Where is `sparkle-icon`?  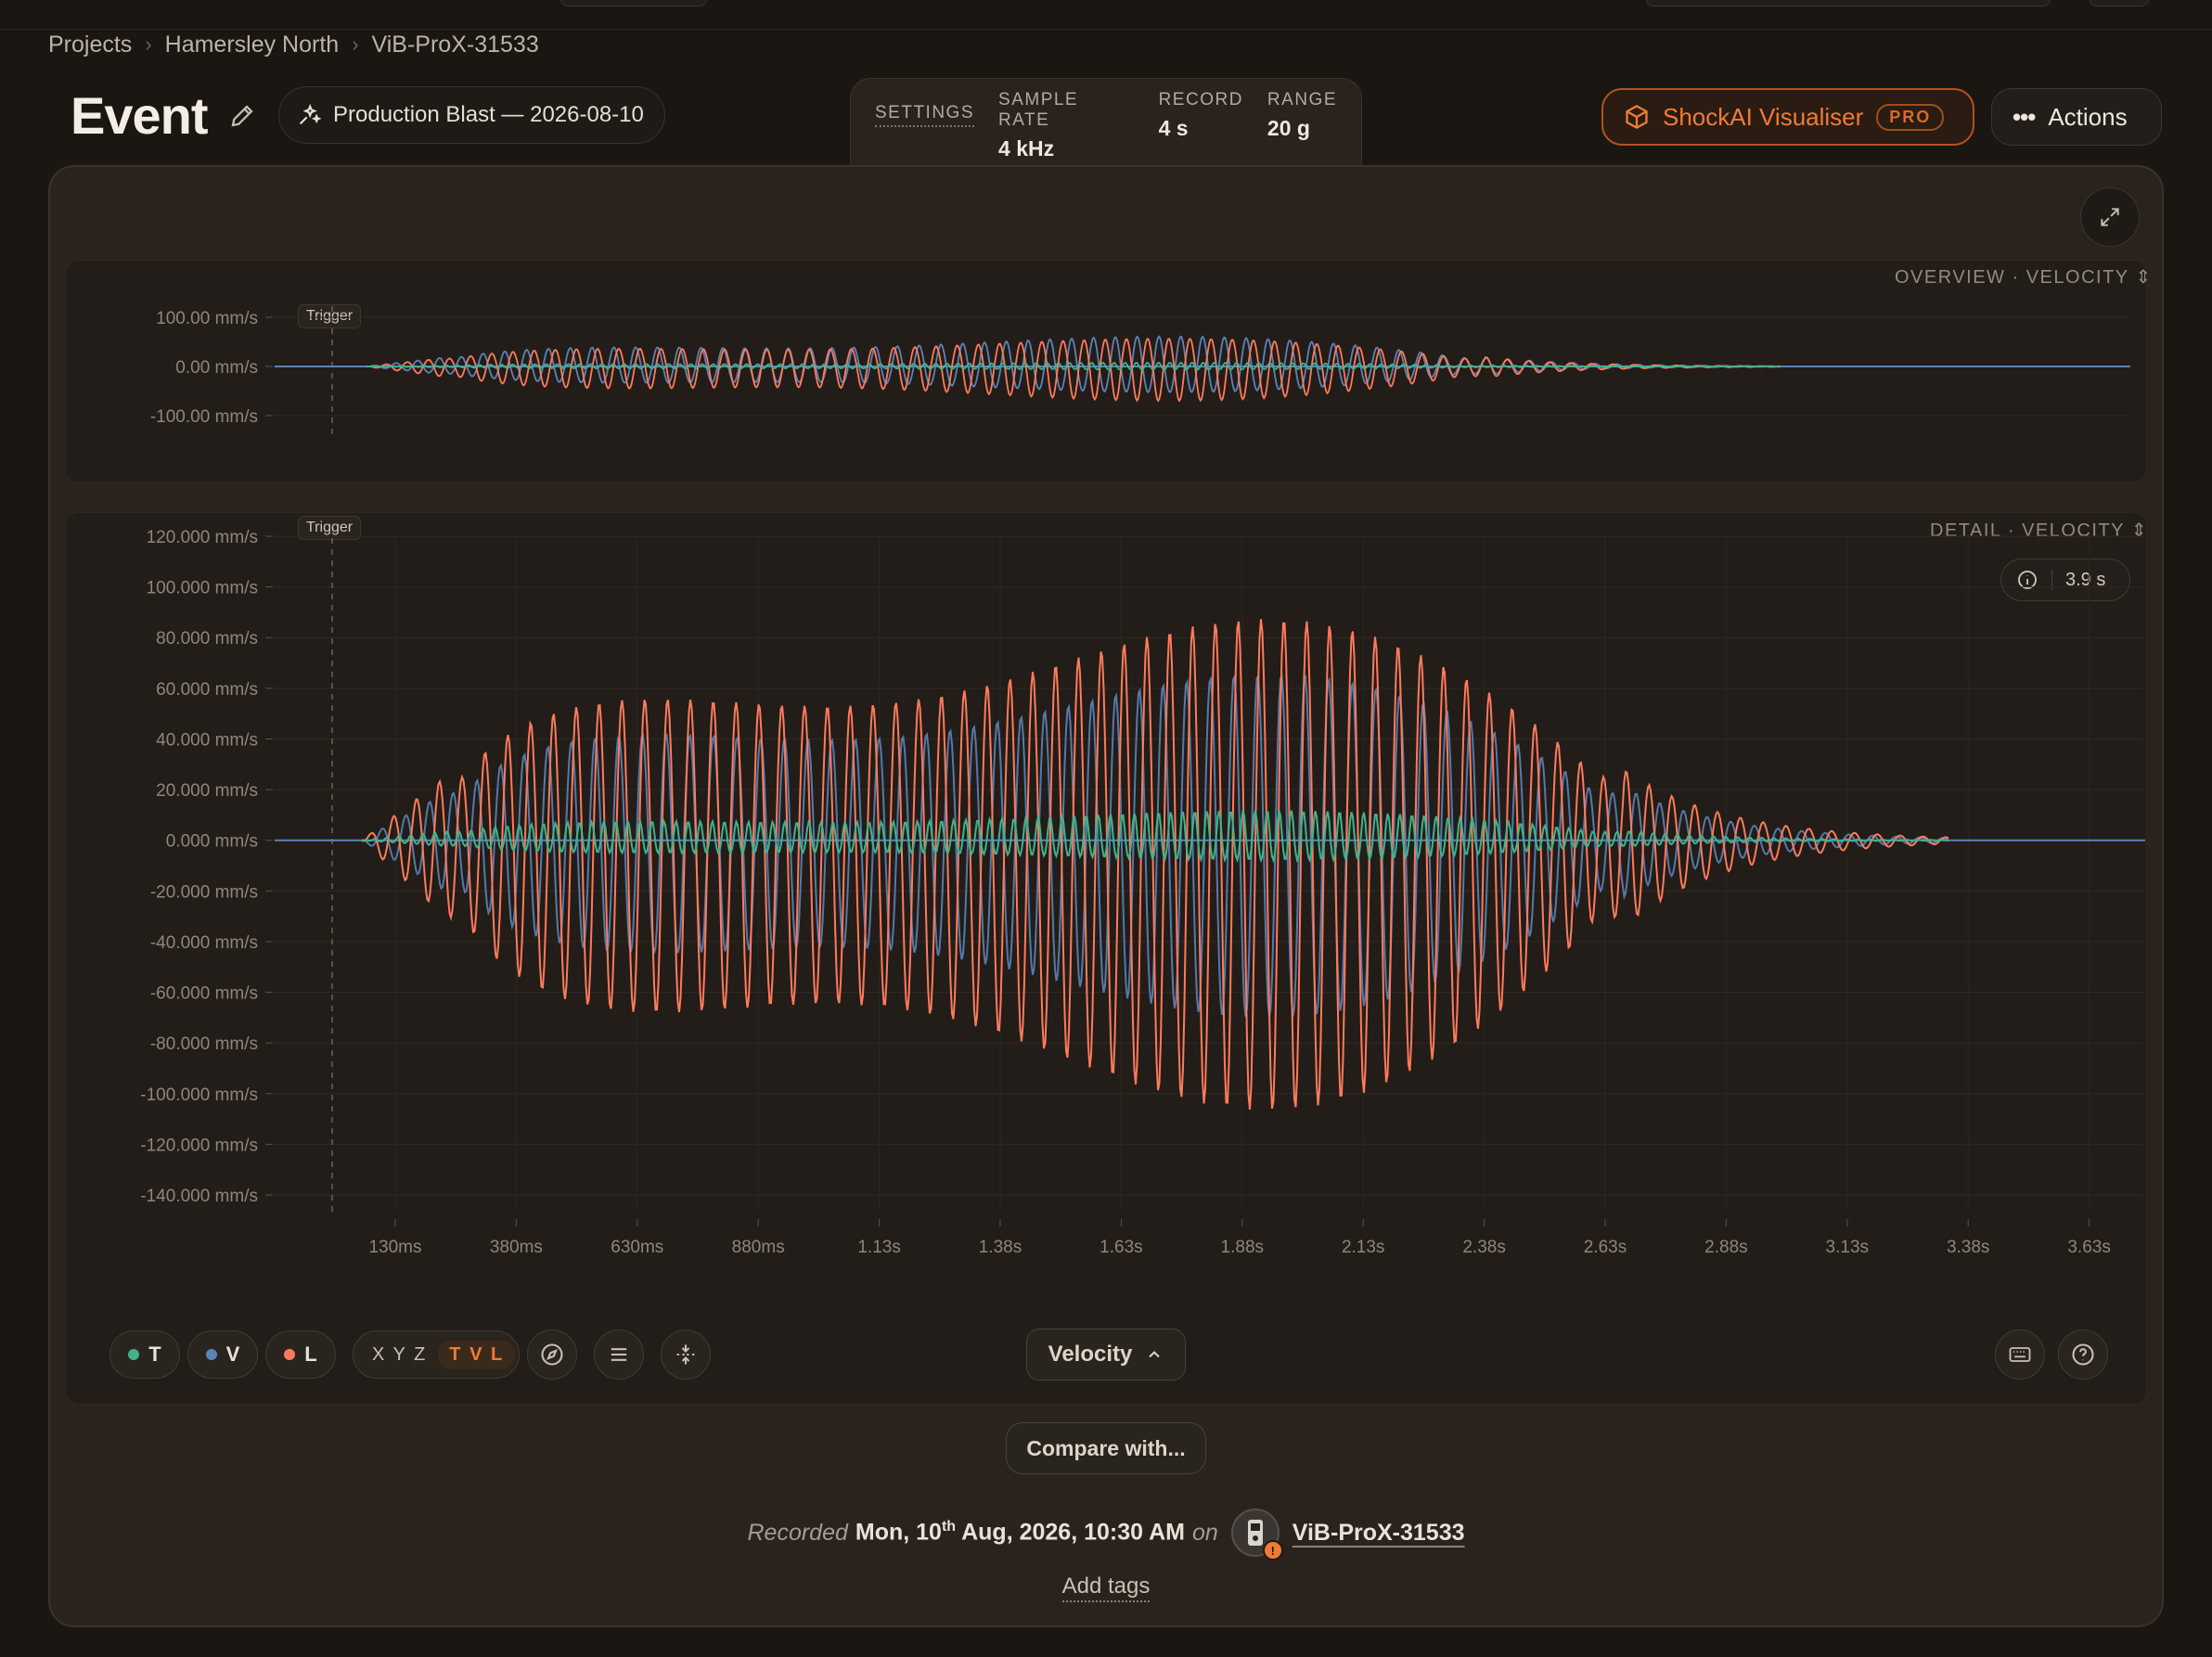
sparkle-icon is located at coordinates (310, 114).